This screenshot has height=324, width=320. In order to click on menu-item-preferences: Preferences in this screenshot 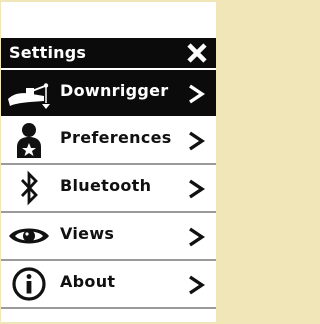, I will do `click(108, 140)`.